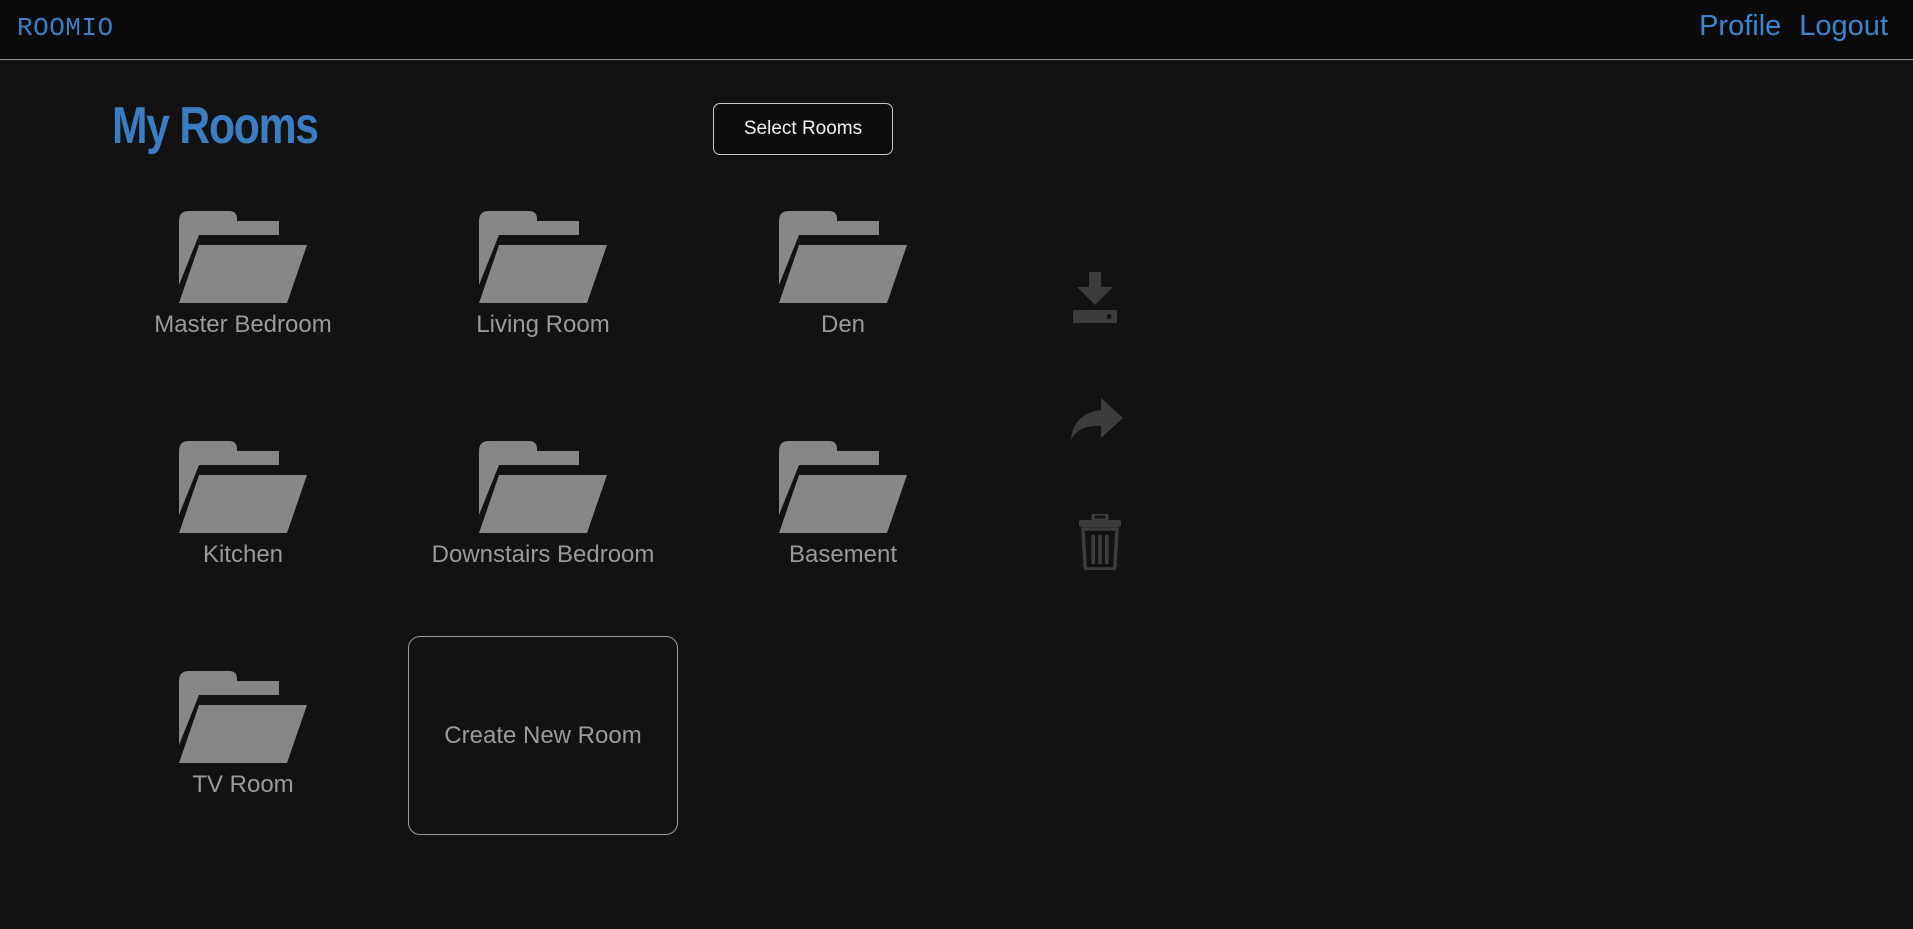  I want to click on select-rooms-button: Select Rooms, so click(803, 129).